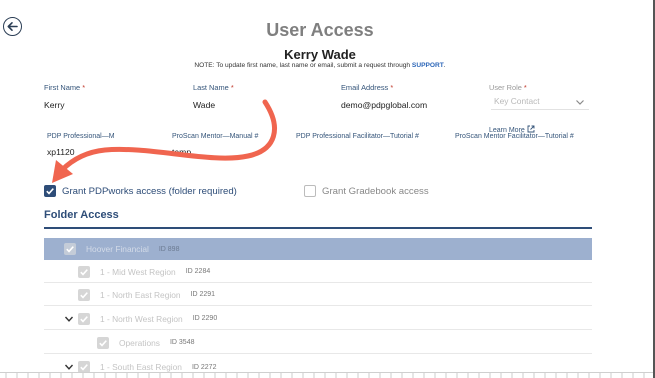 This screenshot has width=655, height=378. Describe the element at coordinates (318, 343) in the screenshot. I see `tree-row: Operations ID 3548` at that location.